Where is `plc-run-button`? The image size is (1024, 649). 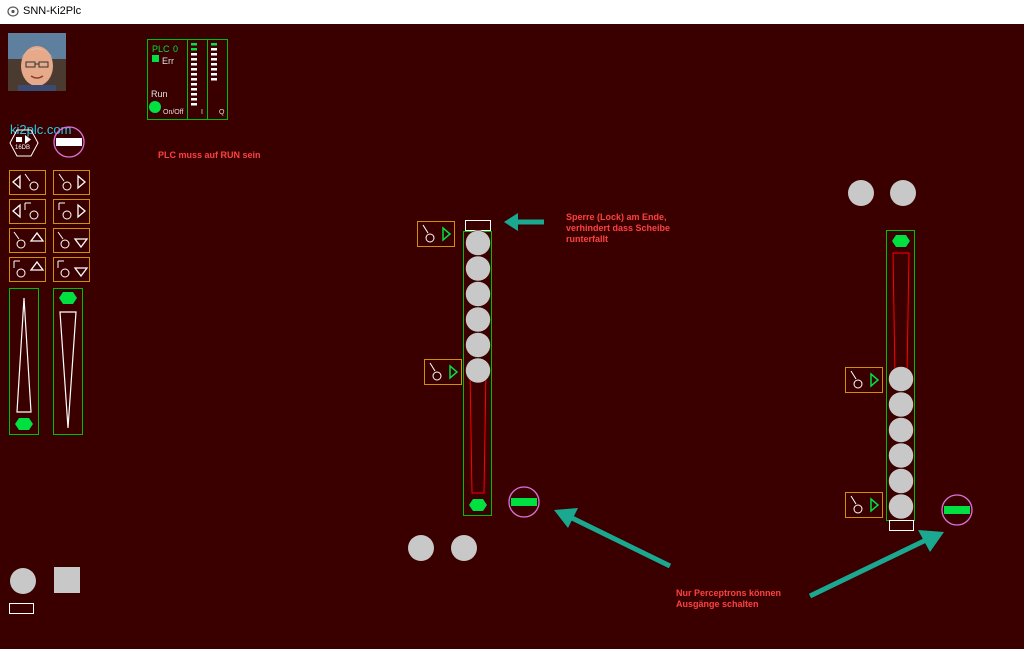
plc-run-button is located at coordinates (155, 107).